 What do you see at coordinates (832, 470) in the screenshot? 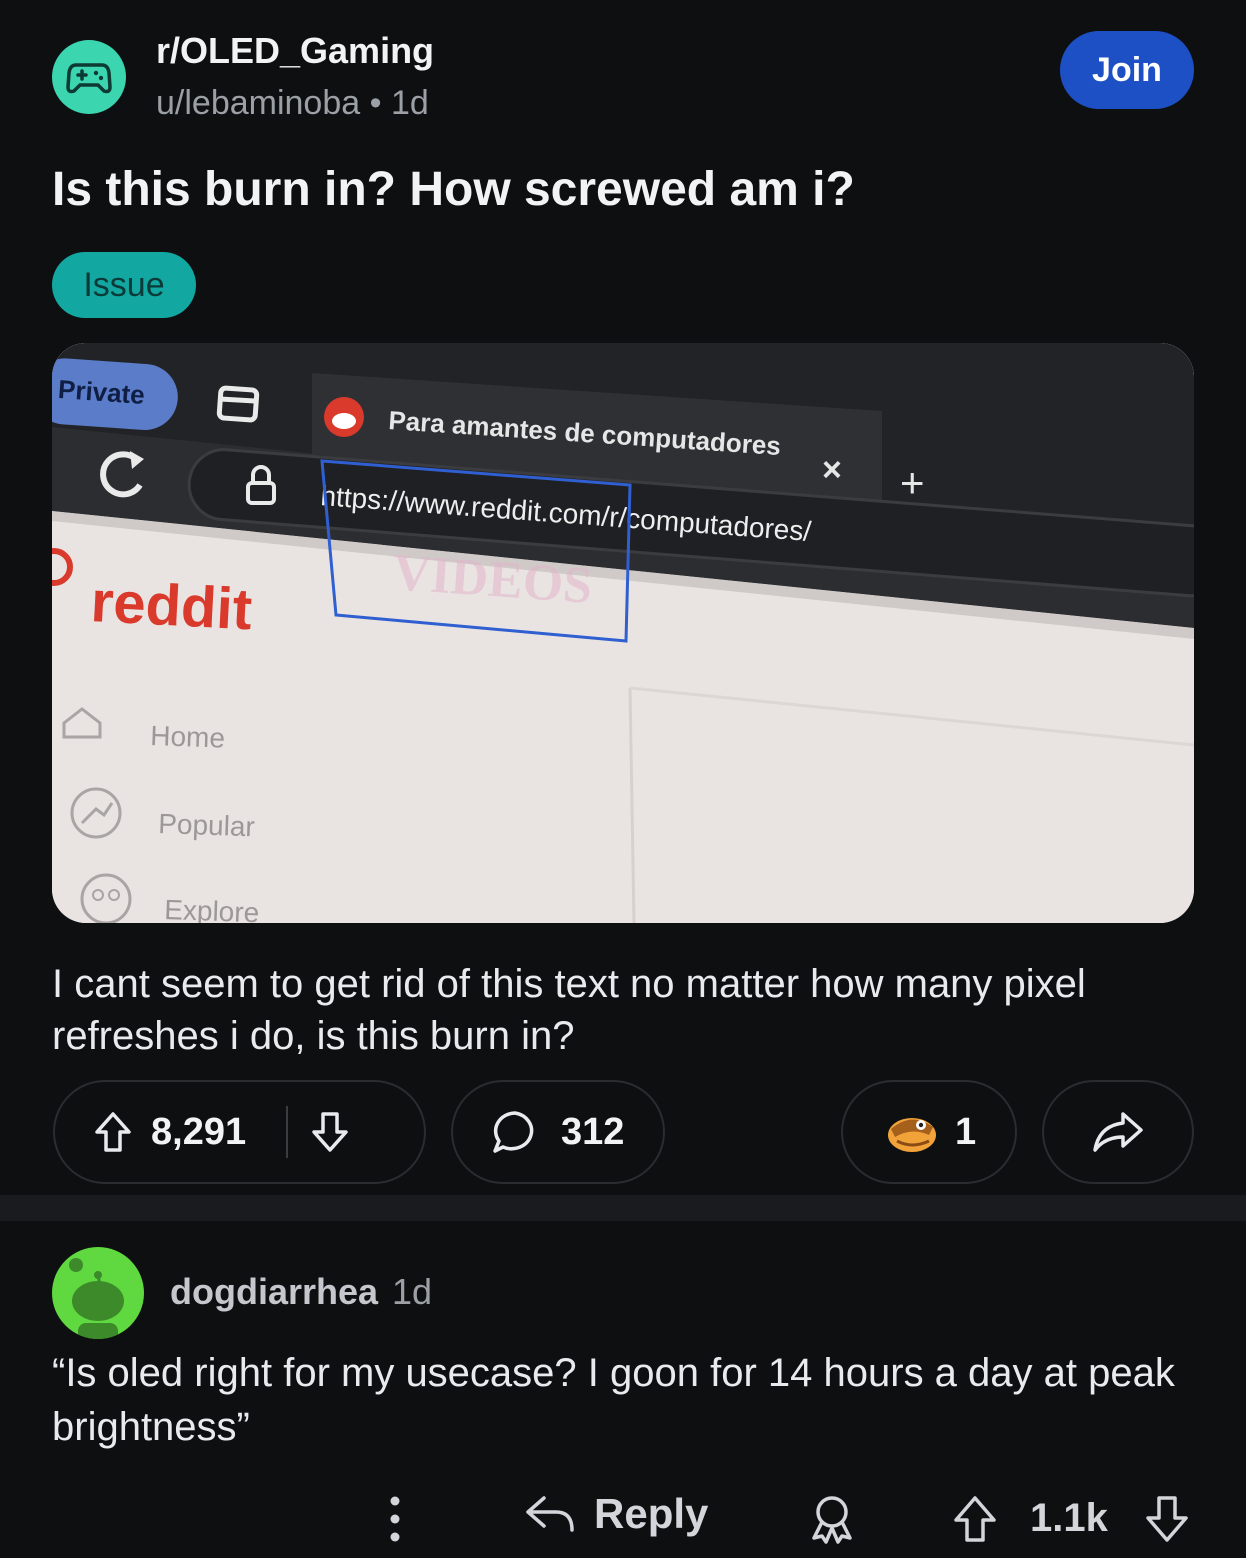
I see `tab-close-icon: ×` at bounding box center [832, 470].